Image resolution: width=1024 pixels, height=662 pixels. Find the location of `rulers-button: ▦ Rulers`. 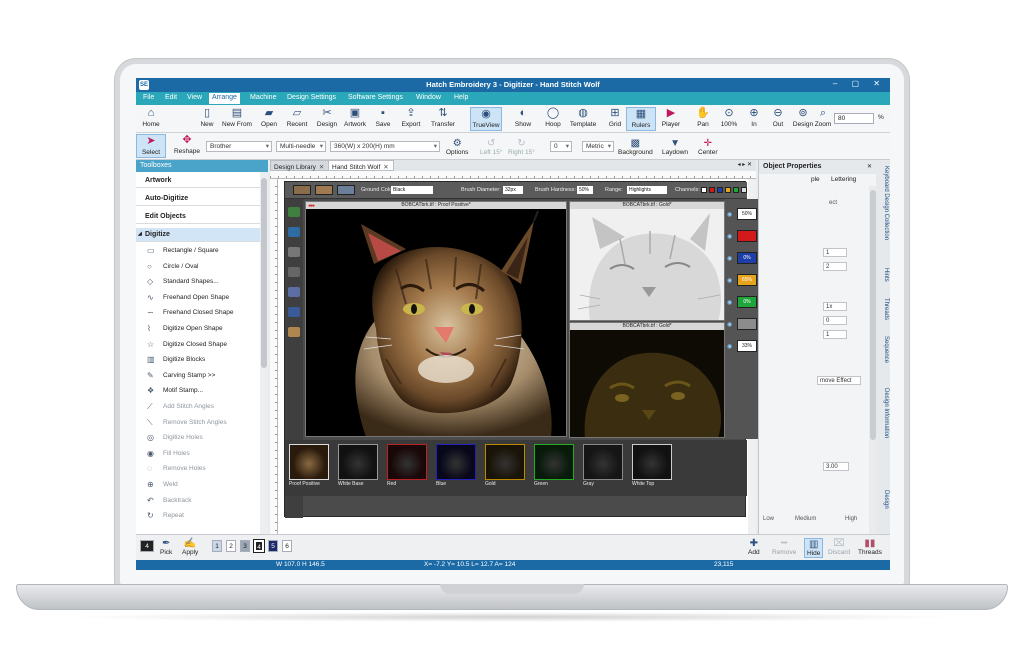

rulers-button: ▦ Rulers is located at coordinates (641, 119).